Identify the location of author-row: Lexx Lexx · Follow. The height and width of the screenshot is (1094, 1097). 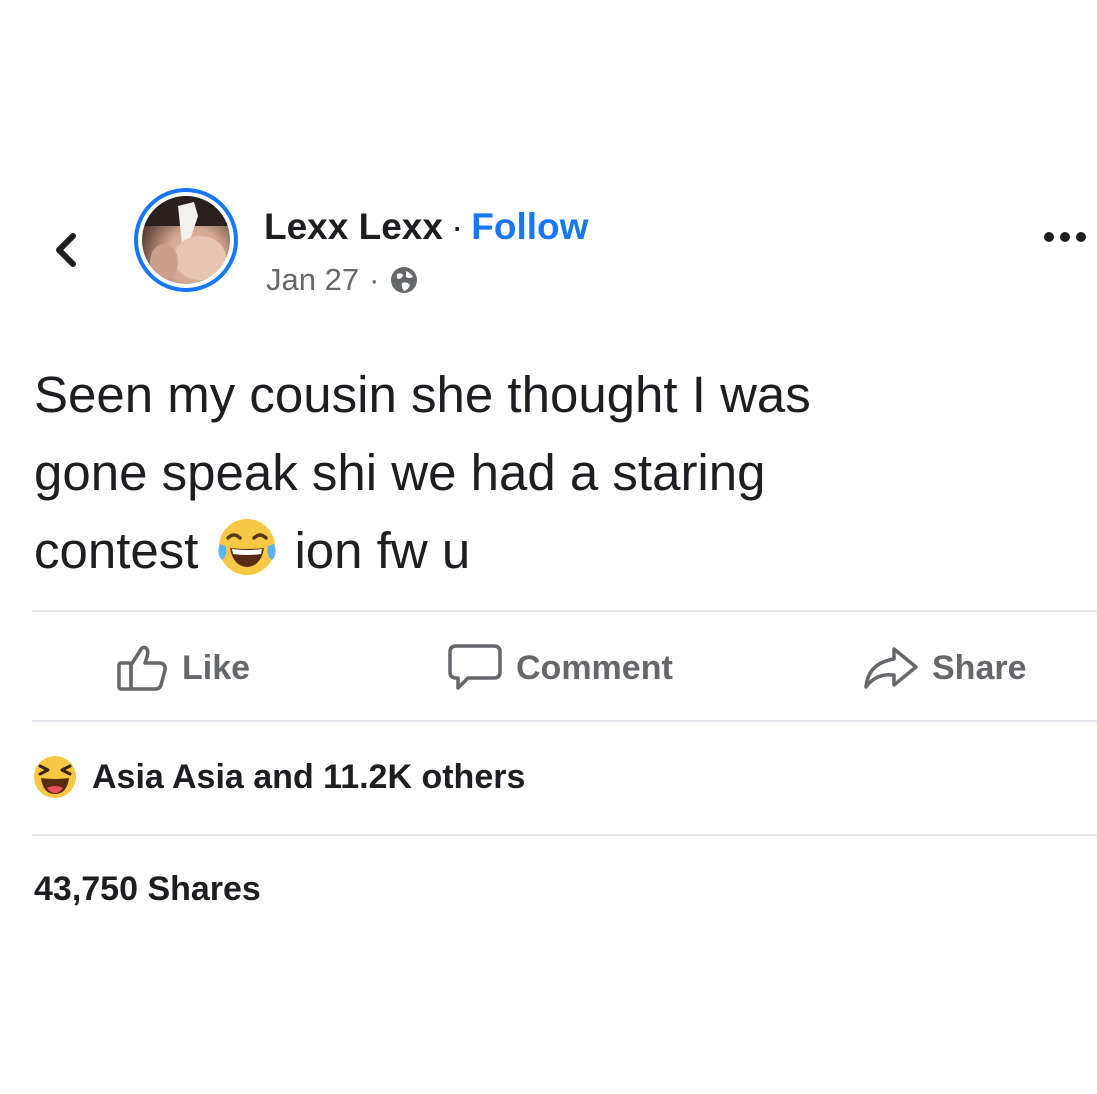
(426, 227).